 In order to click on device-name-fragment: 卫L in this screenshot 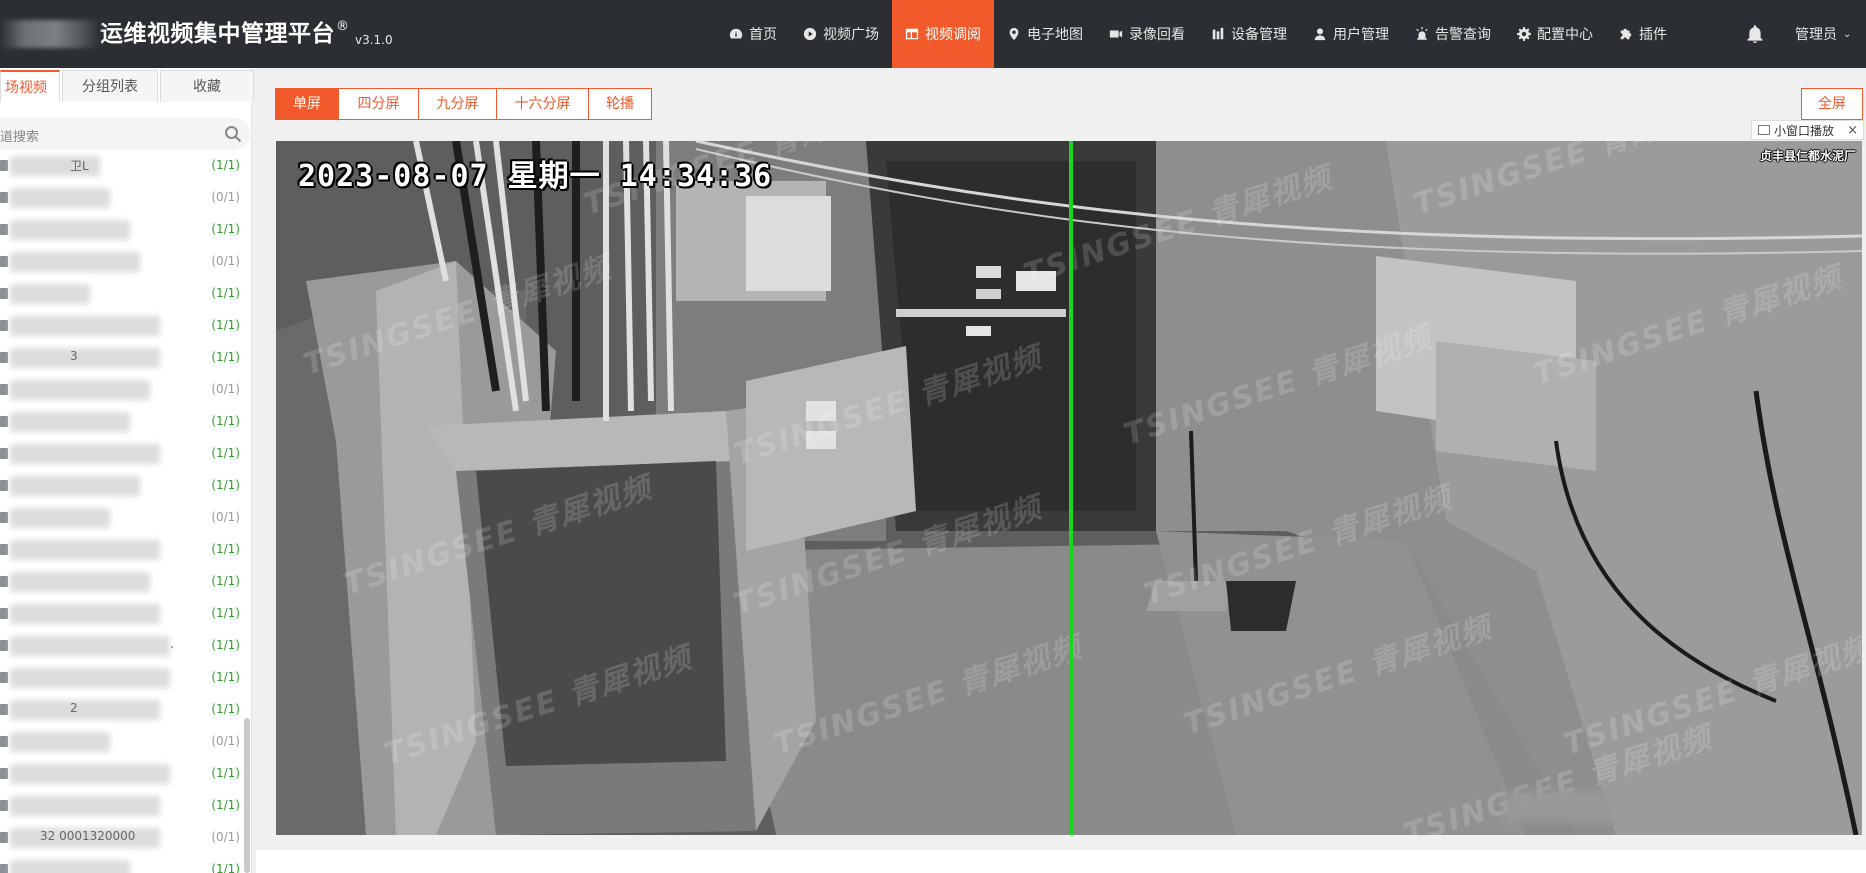, I will do `click(79, 166)`.